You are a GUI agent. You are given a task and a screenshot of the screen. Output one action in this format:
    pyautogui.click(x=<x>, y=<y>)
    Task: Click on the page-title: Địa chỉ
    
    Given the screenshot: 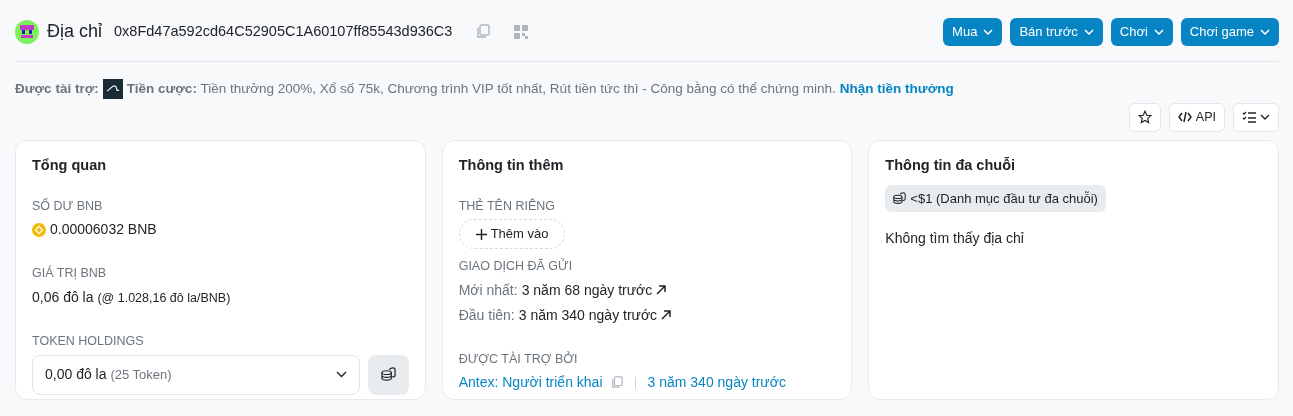 What is the action you would take?
    pyautogui.click(x=75, y=32)
    